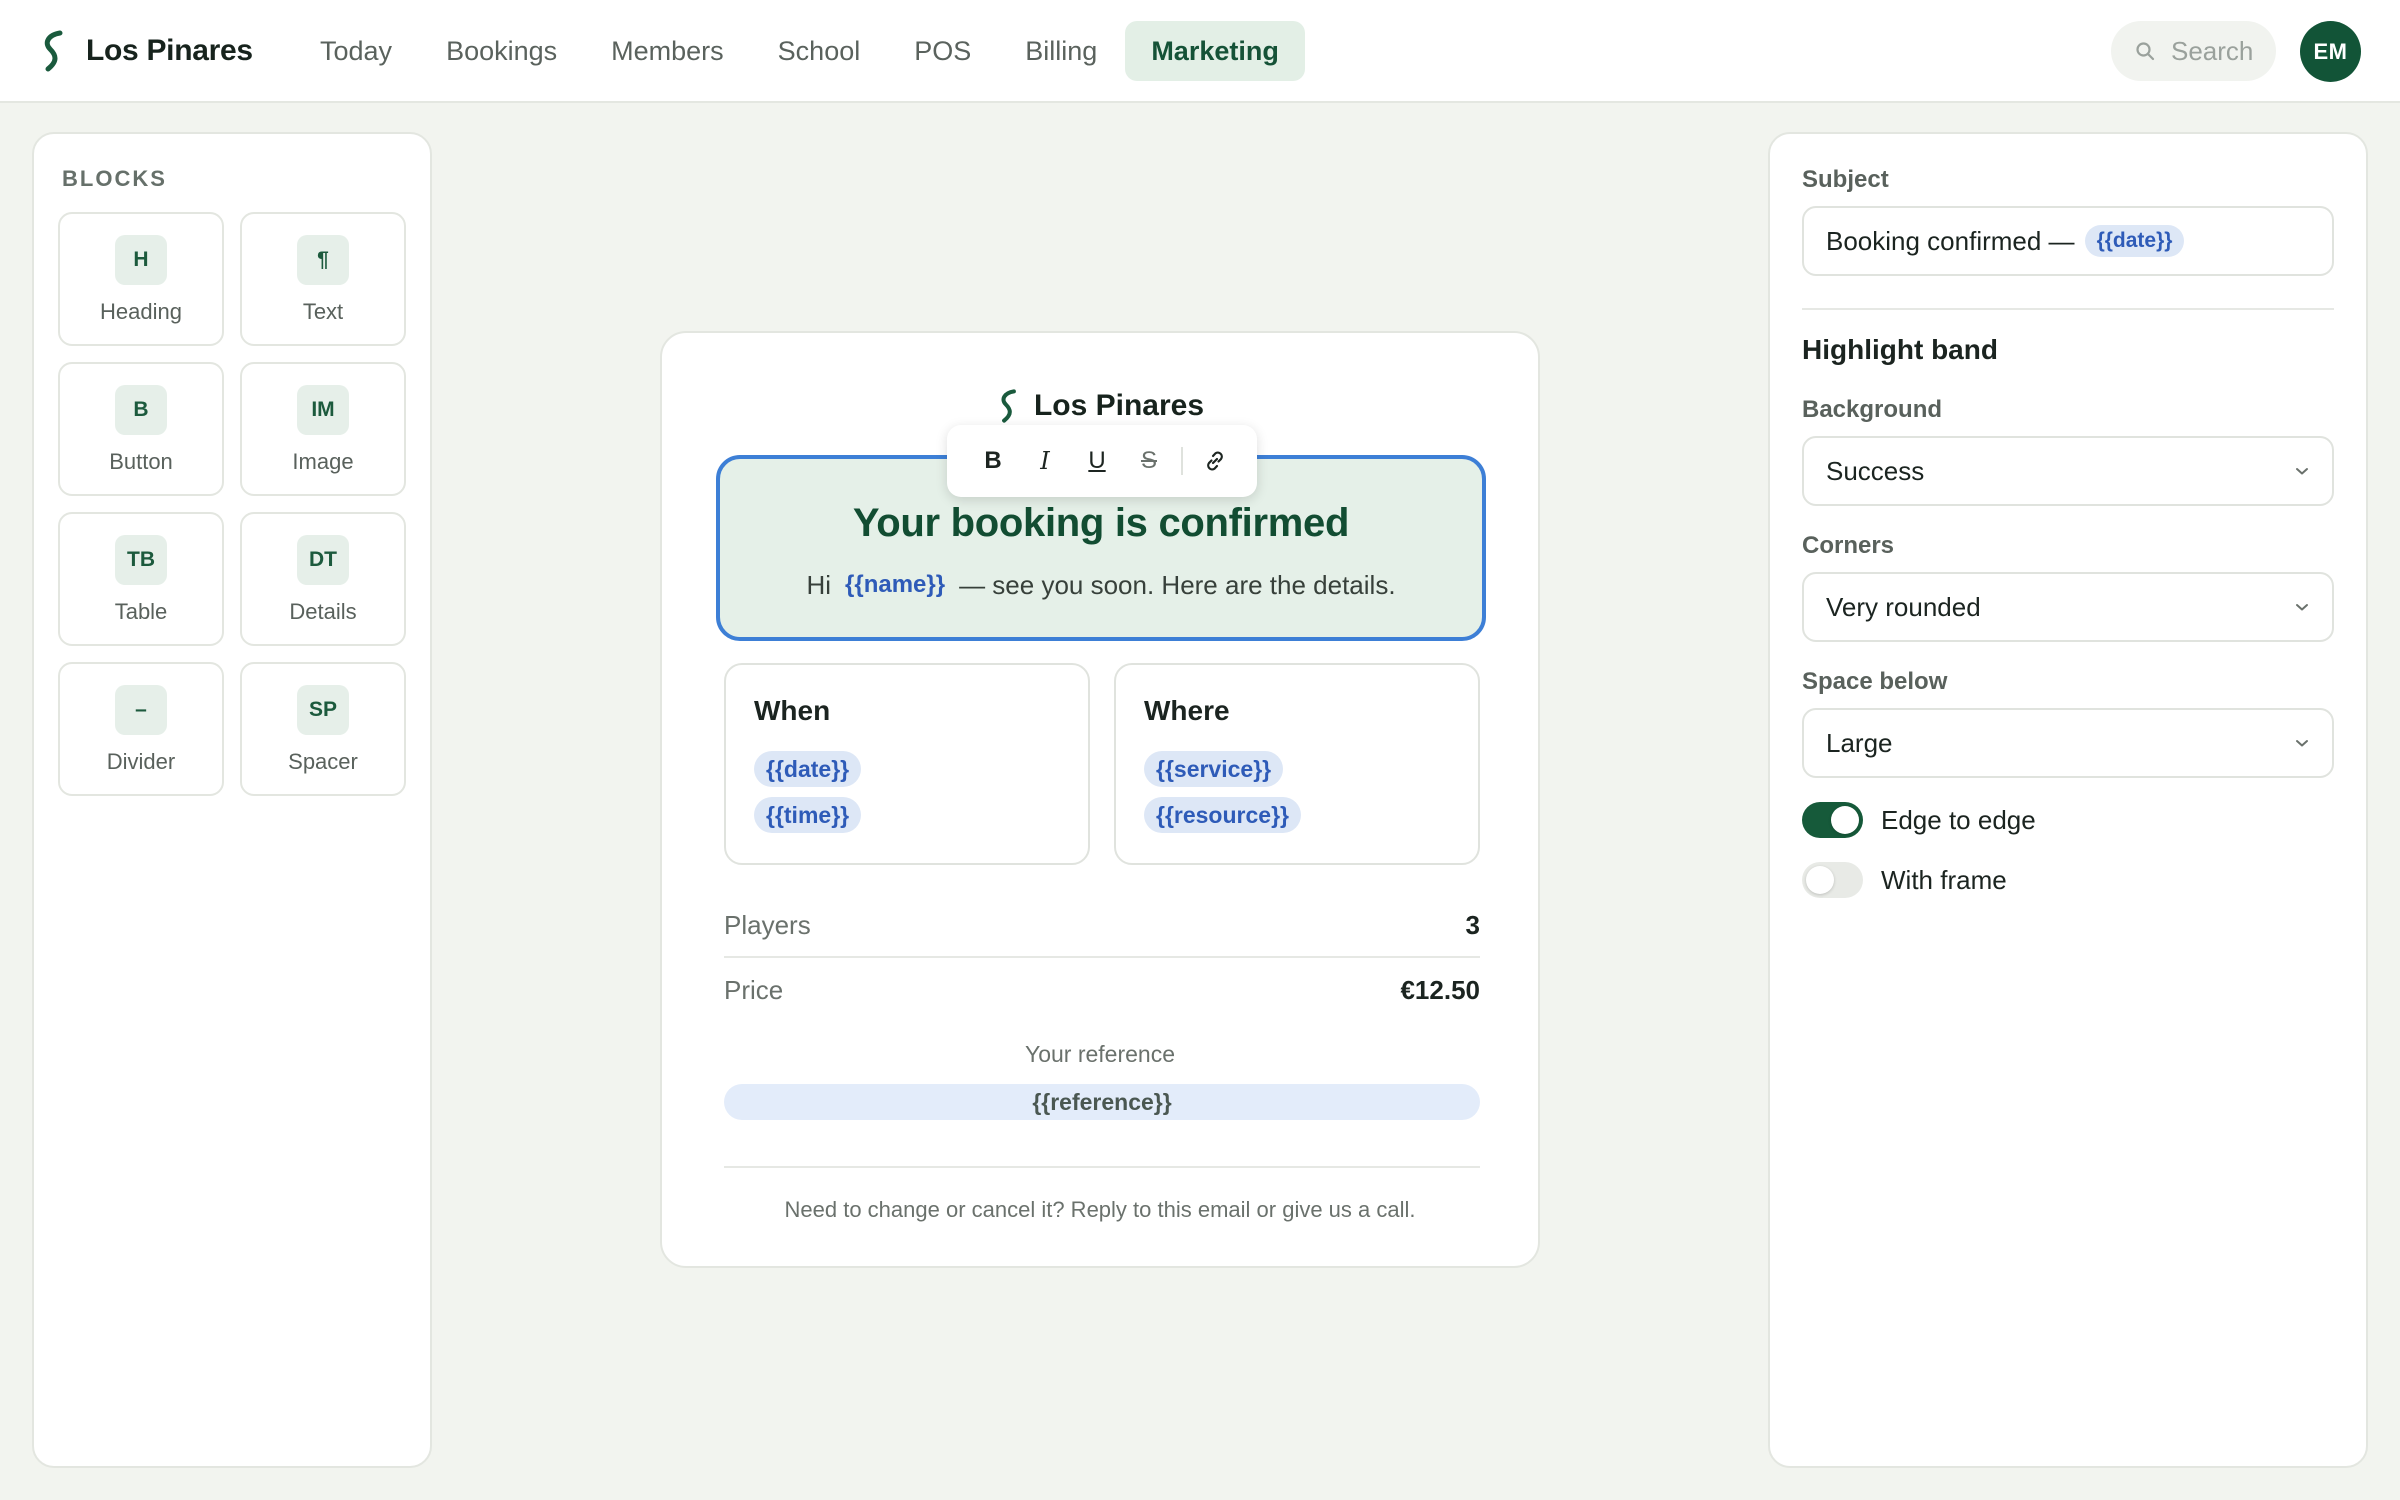 The height and width of the screenshot is (1500, 2400). I want to click on nav-item-marketing: Marketing, so click(1215, 51).